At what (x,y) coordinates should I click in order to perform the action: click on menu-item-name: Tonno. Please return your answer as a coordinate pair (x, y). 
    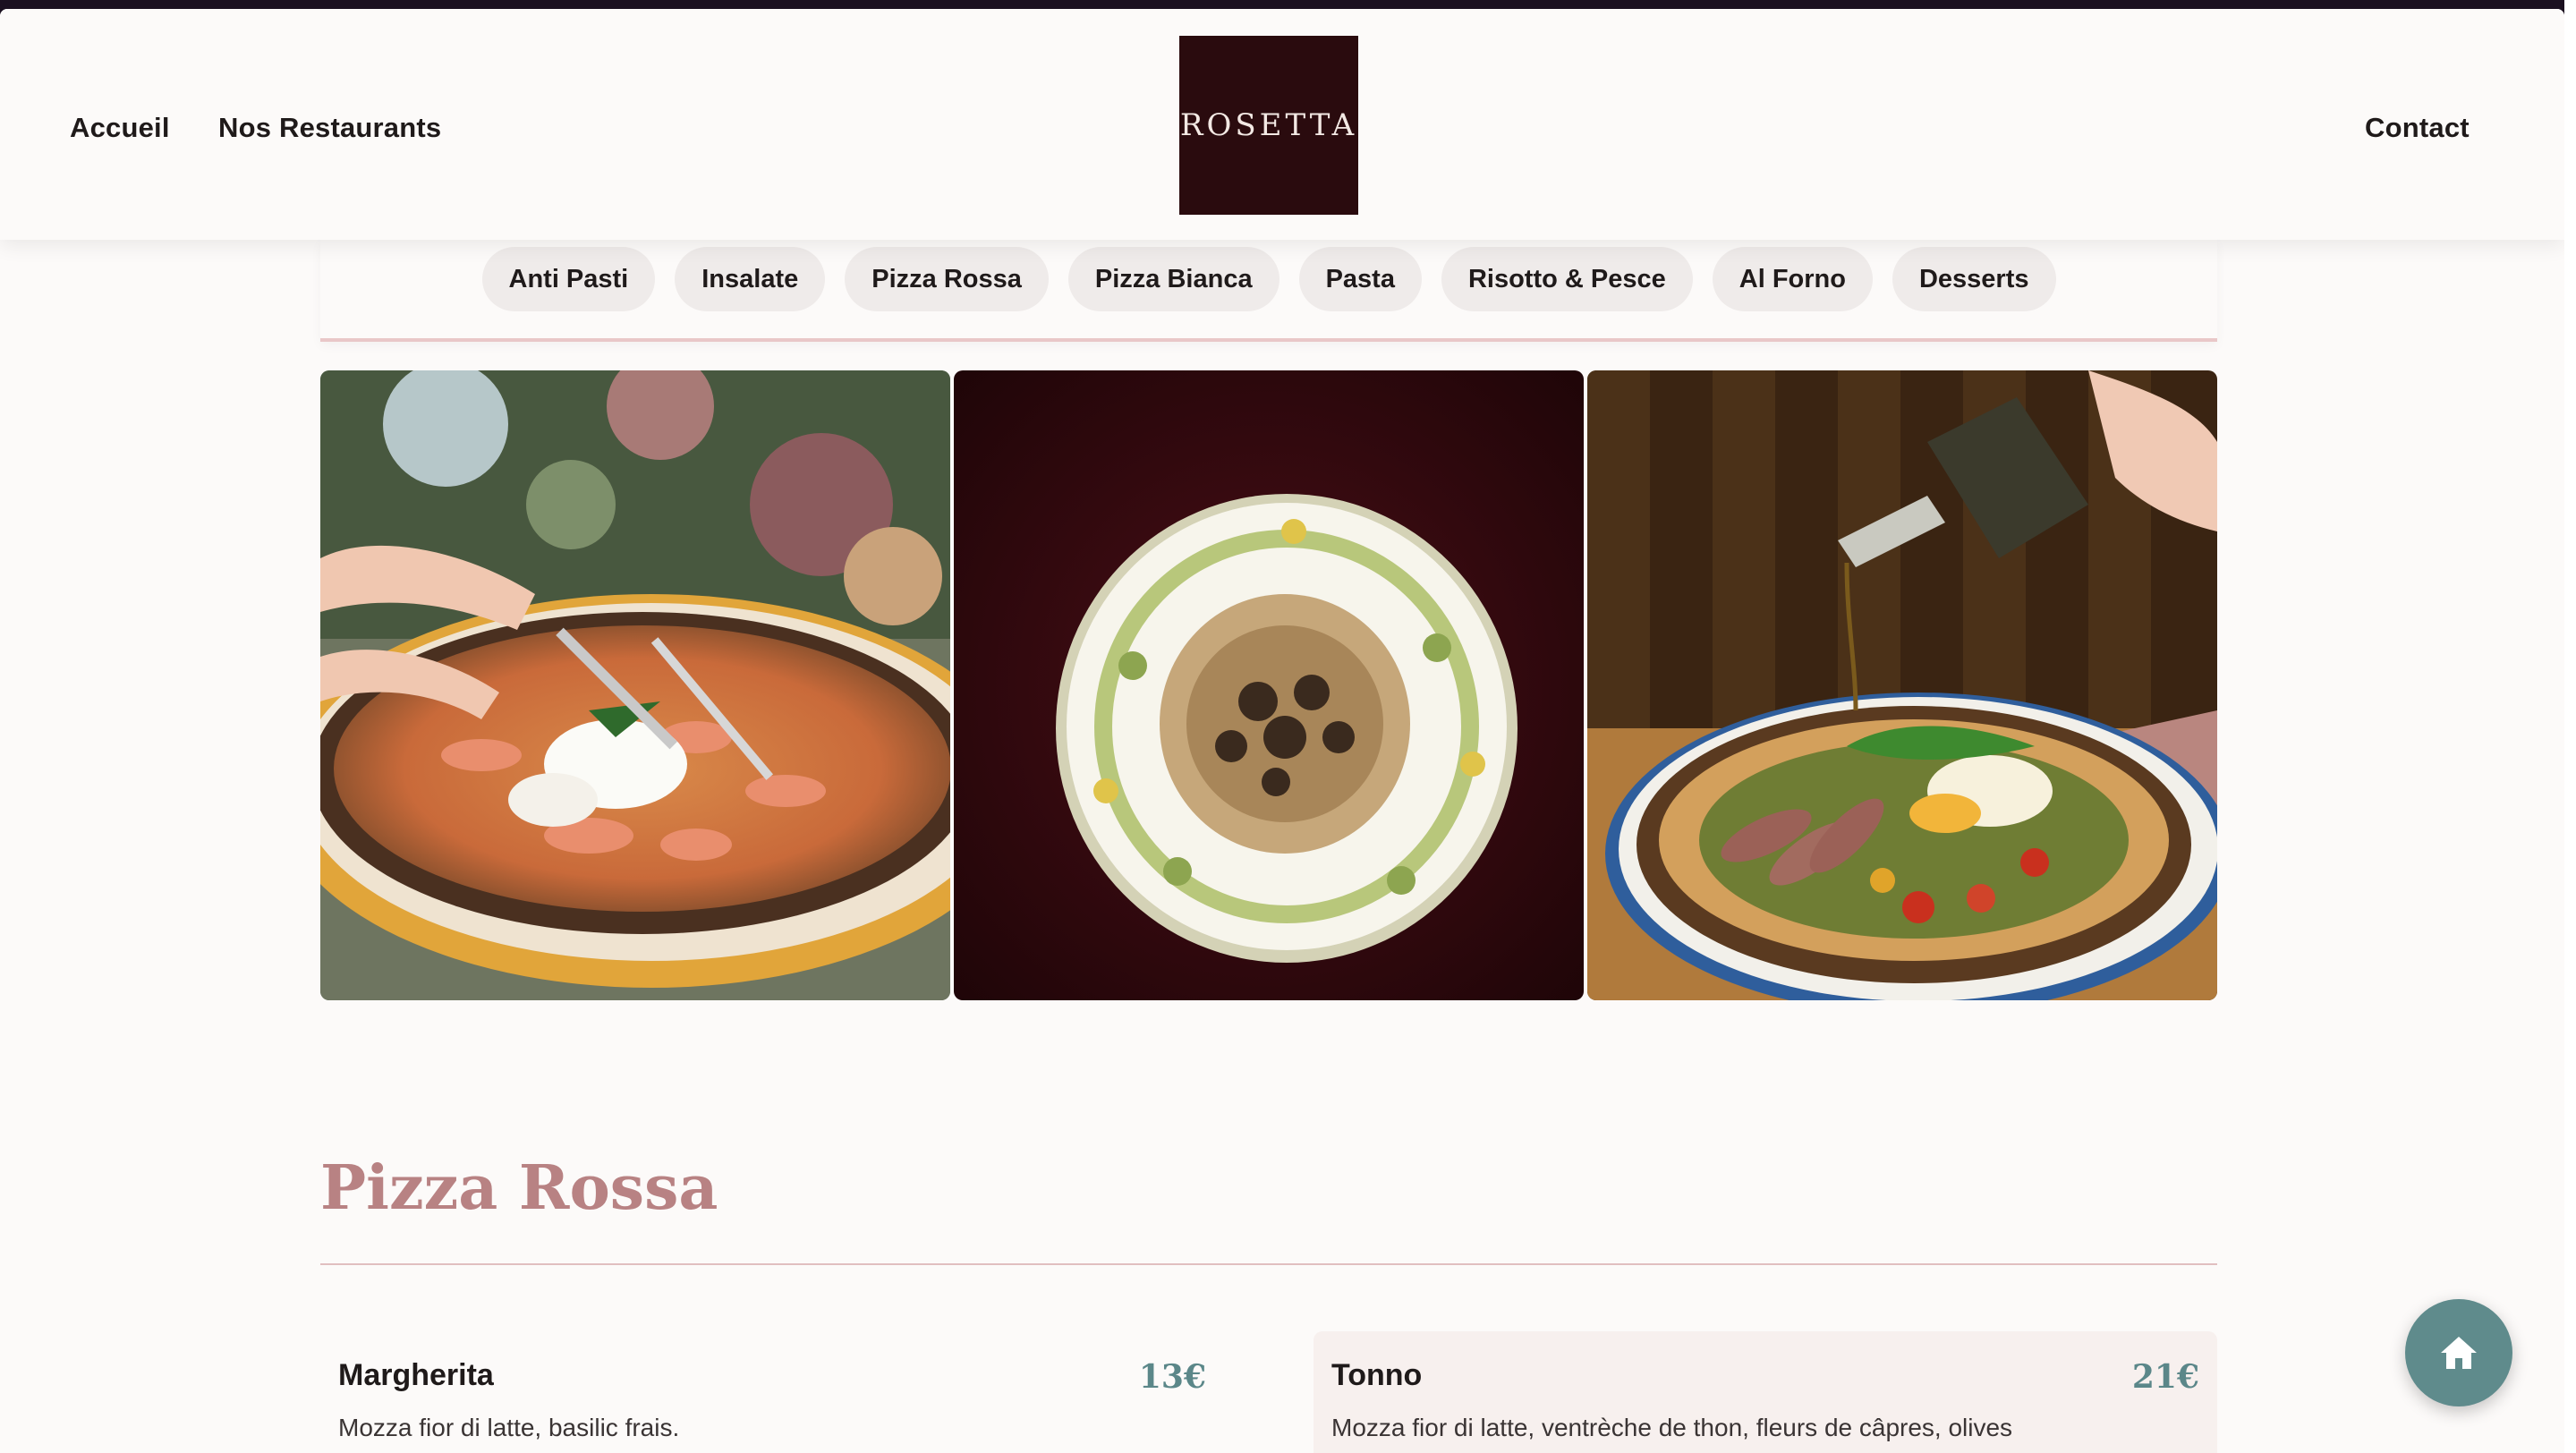
    Looking at the image, I should click on (1377, 1375).